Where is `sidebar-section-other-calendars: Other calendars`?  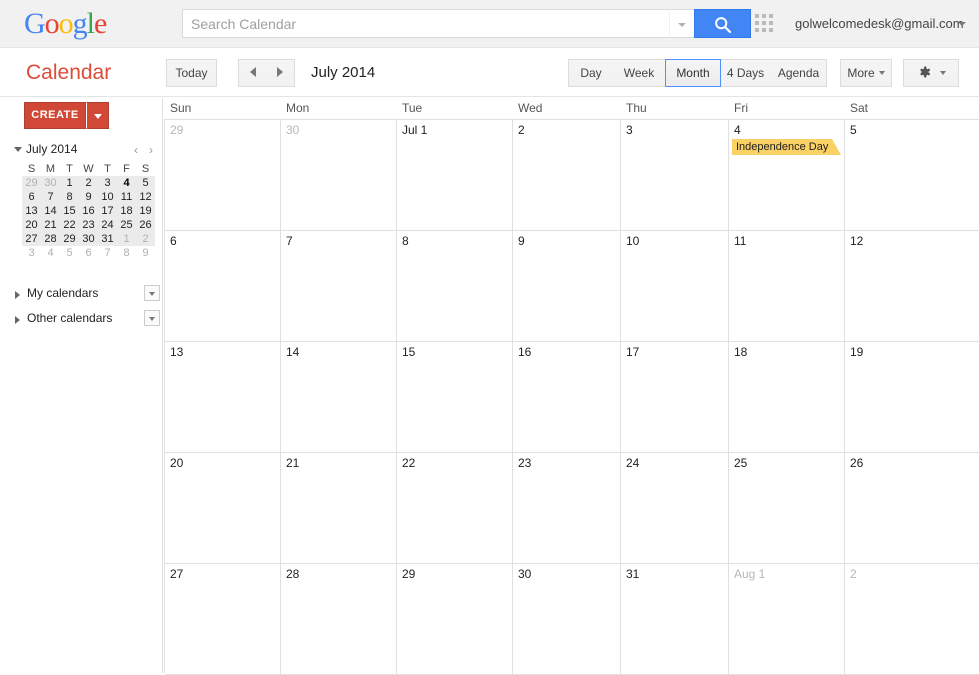 sidebar-section-other-calendars: Other calendars is located at coordinates (86, 320).